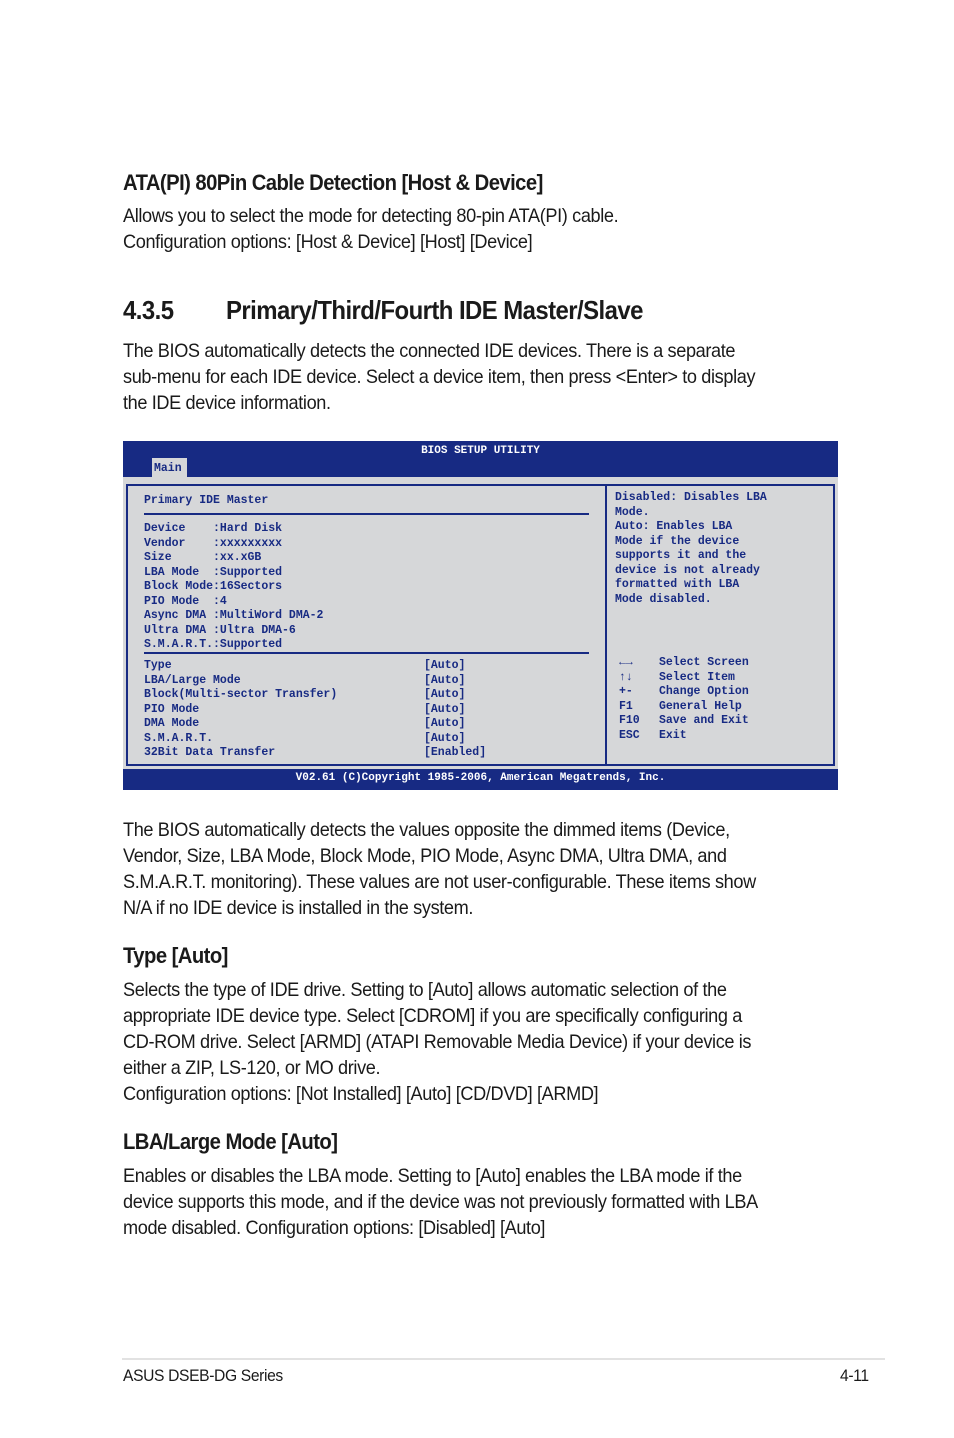 This screenshot has width=954, height=1438. What do you see at coordinates (455, 753) in the screenshot?
I see `setting-value: [Enabled]` at bounding box center [455, 753].